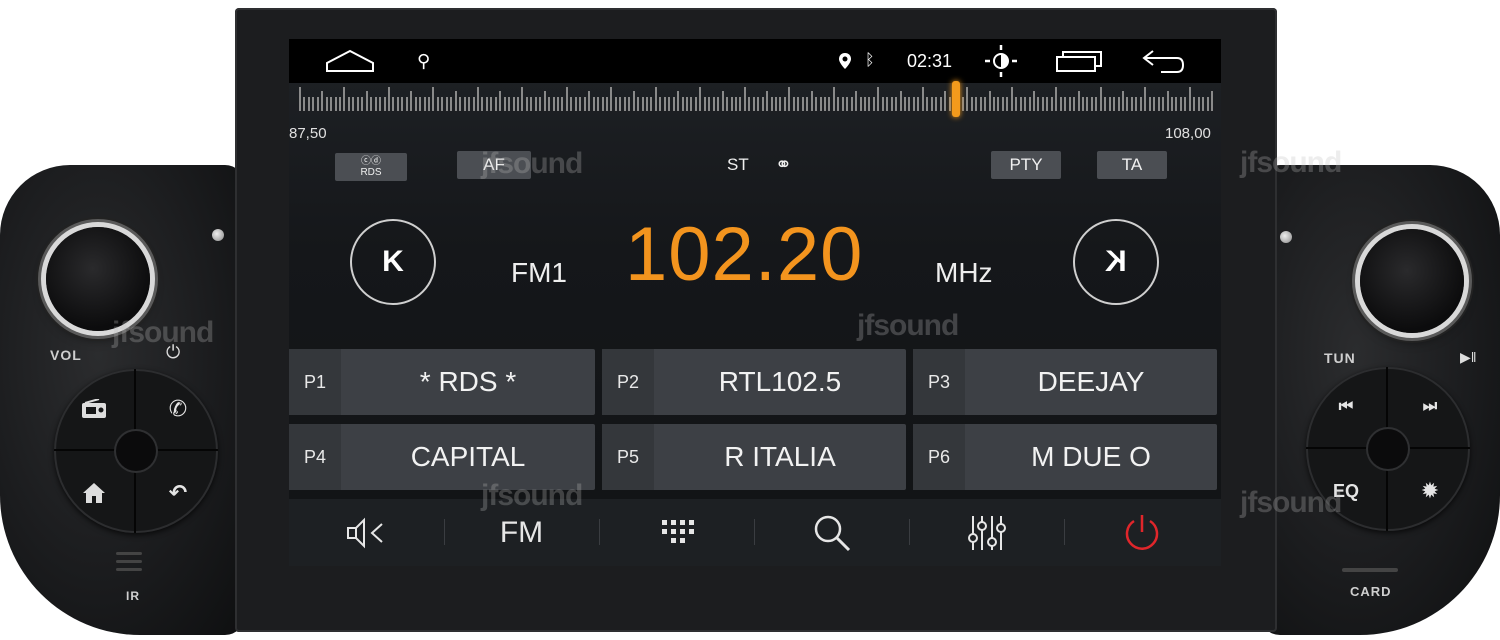 This screenshot has width=1500, height=640. What do you see at coordinates (1370, 570) in the screenshot?
I see `card-slot` at bounding box center [1370, 570].